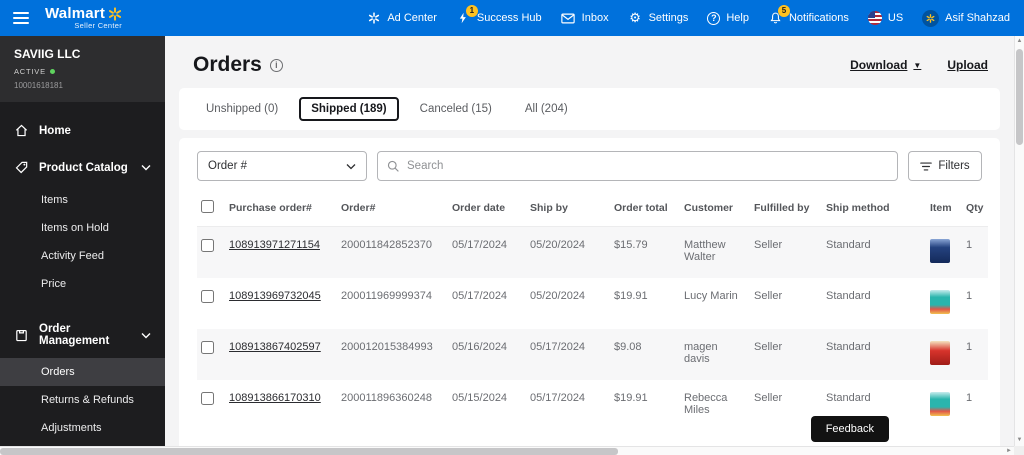  I want to click on scroll-right-arrow-icon: ►, so click(1009, 451).